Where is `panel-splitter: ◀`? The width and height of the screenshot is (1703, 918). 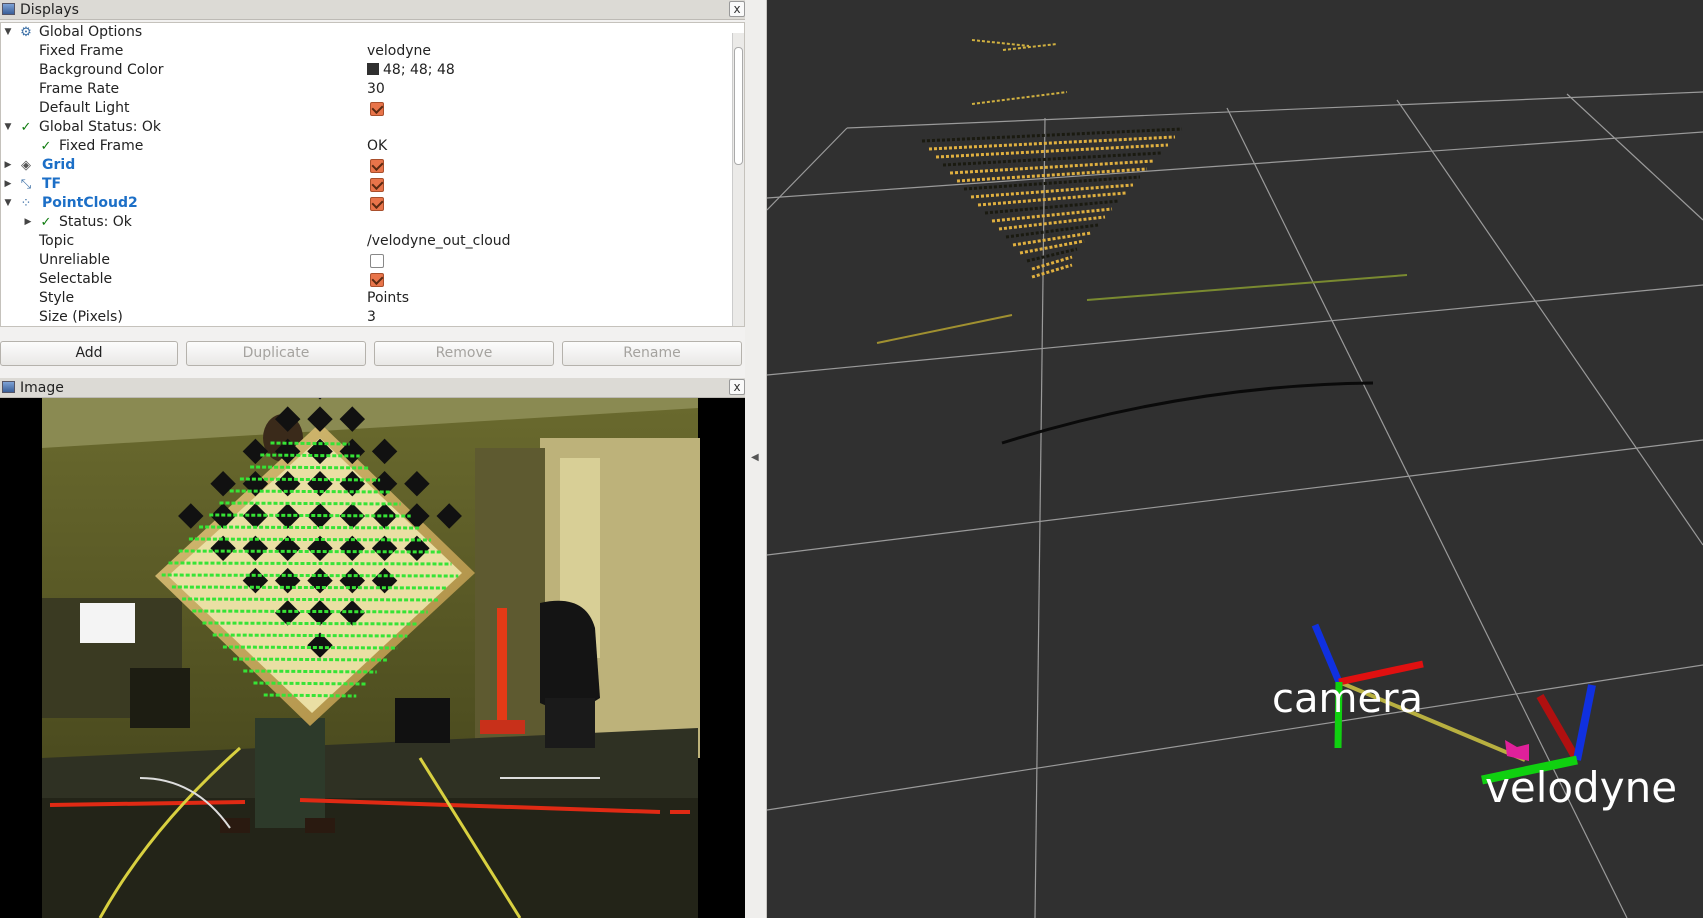 panel-splitter: ◀ is located at coordinates (756, 459).